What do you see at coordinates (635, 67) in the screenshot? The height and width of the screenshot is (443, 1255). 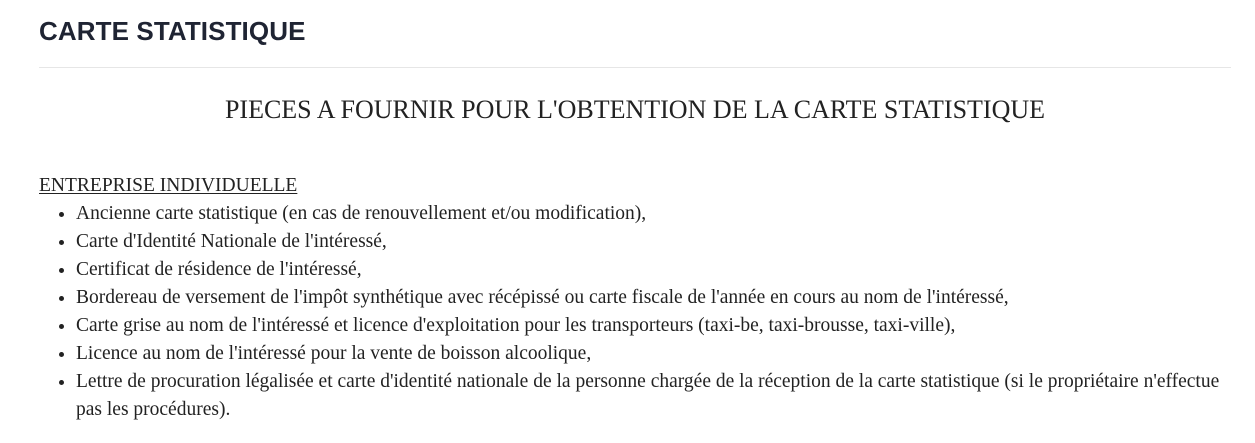 I see `title-divider` at bounding box center [635, 67].